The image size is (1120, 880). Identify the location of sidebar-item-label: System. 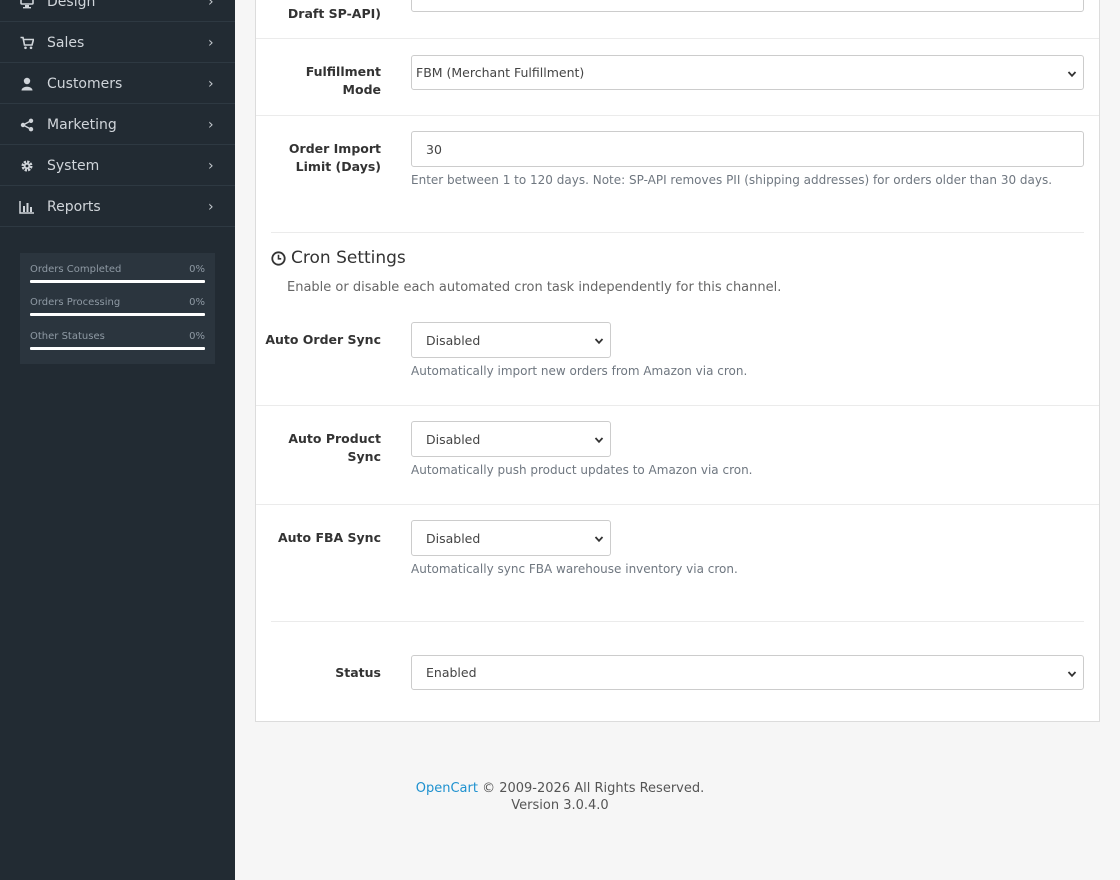
(73, 165).